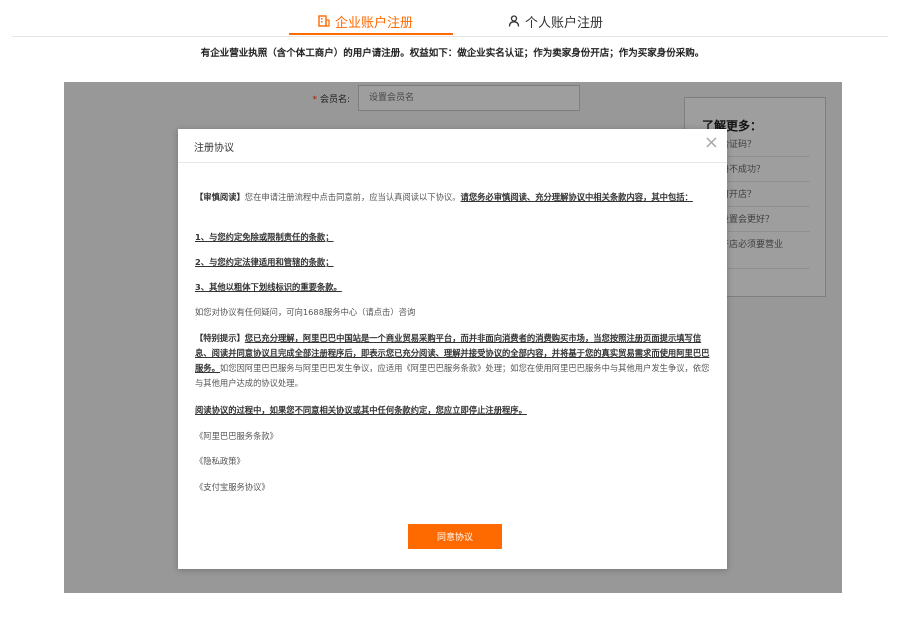 This screenshot has width=905, height=617. I want to click on tabs-divider, so click(450, 36).